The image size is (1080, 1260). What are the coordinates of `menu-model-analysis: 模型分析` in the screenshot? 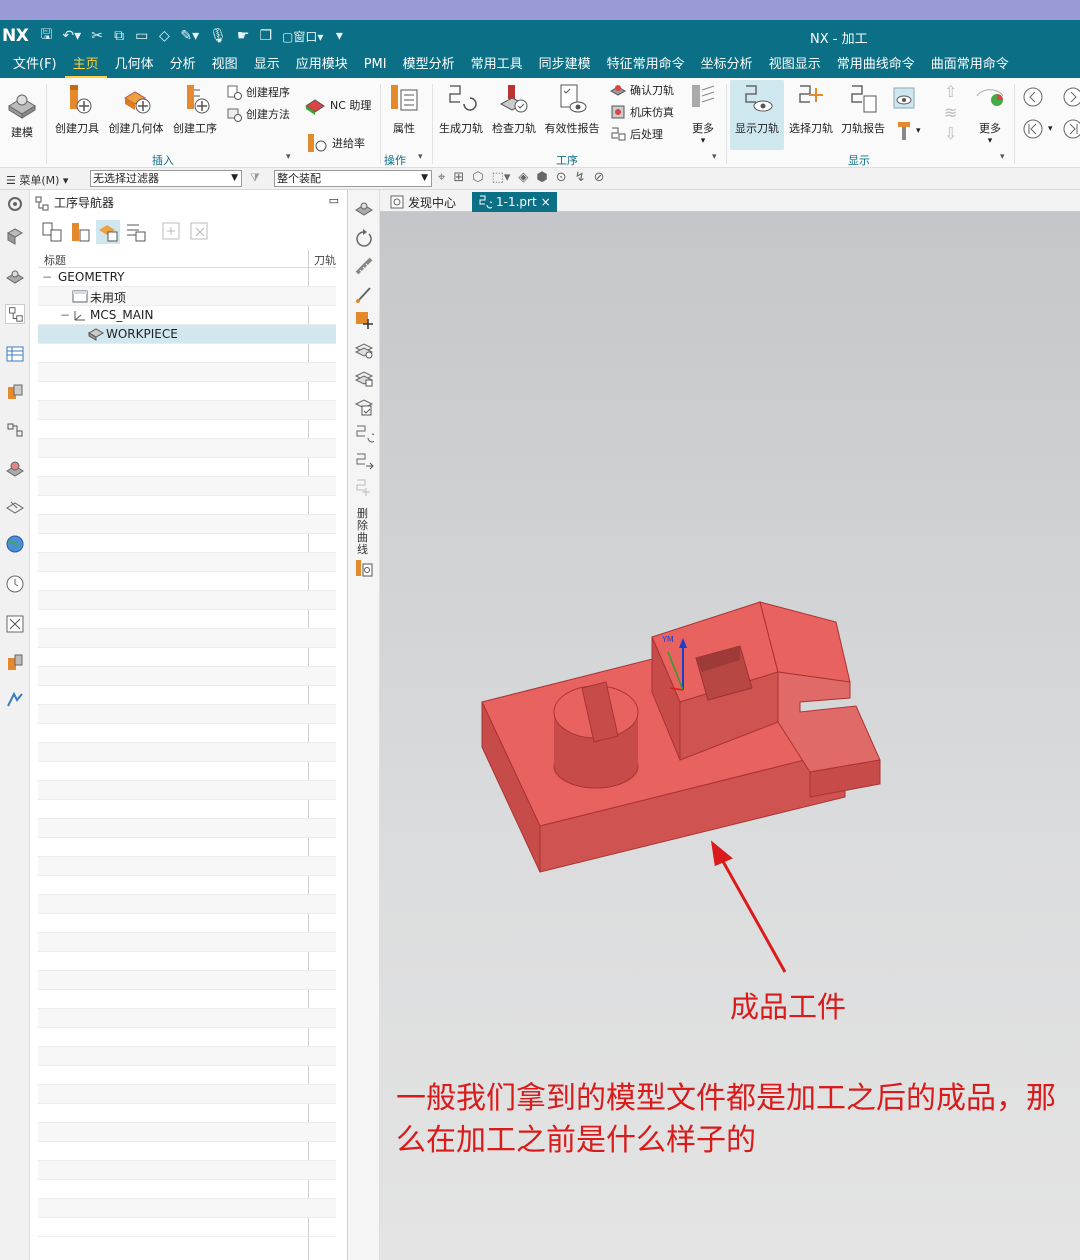 It's located at (429, 65).